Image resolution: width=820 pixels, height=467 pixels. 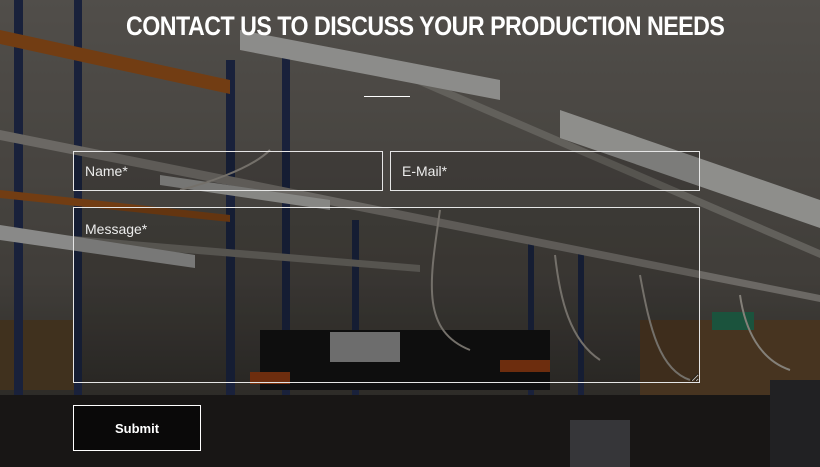 I want to click on email-field, so click(x=545, y=171).